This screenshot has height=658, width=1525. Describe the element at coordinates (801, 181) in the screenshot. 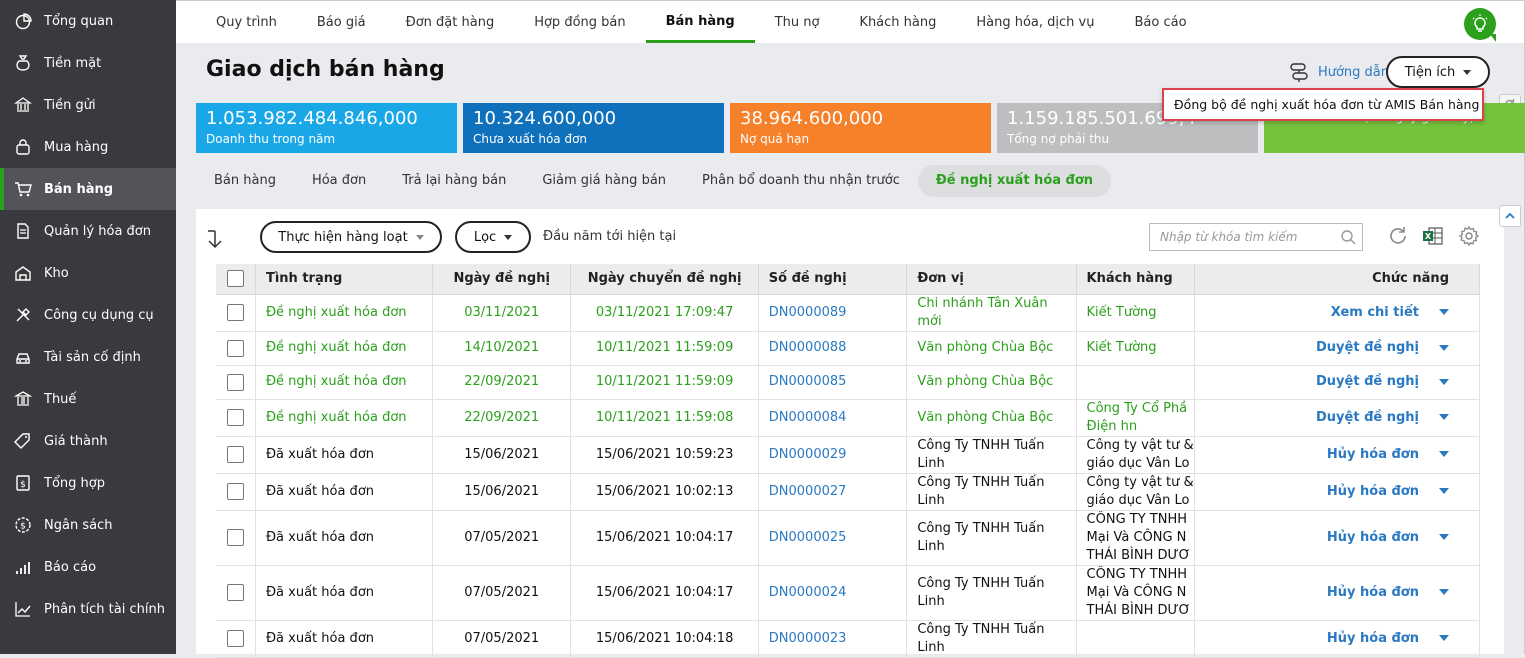

I see `subtab-5: Phân bổ doanh thu nhận trước` at that location.